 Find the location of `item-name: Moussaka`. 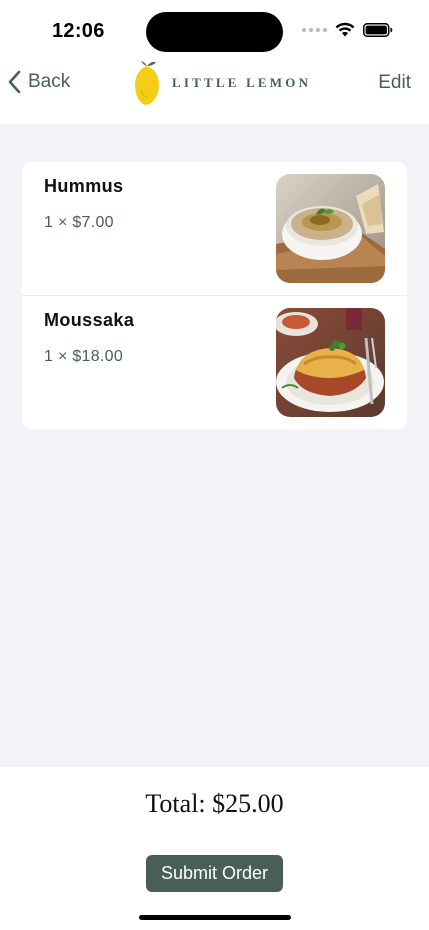

item-name: Moussaka is located at coordinates (89, 320).